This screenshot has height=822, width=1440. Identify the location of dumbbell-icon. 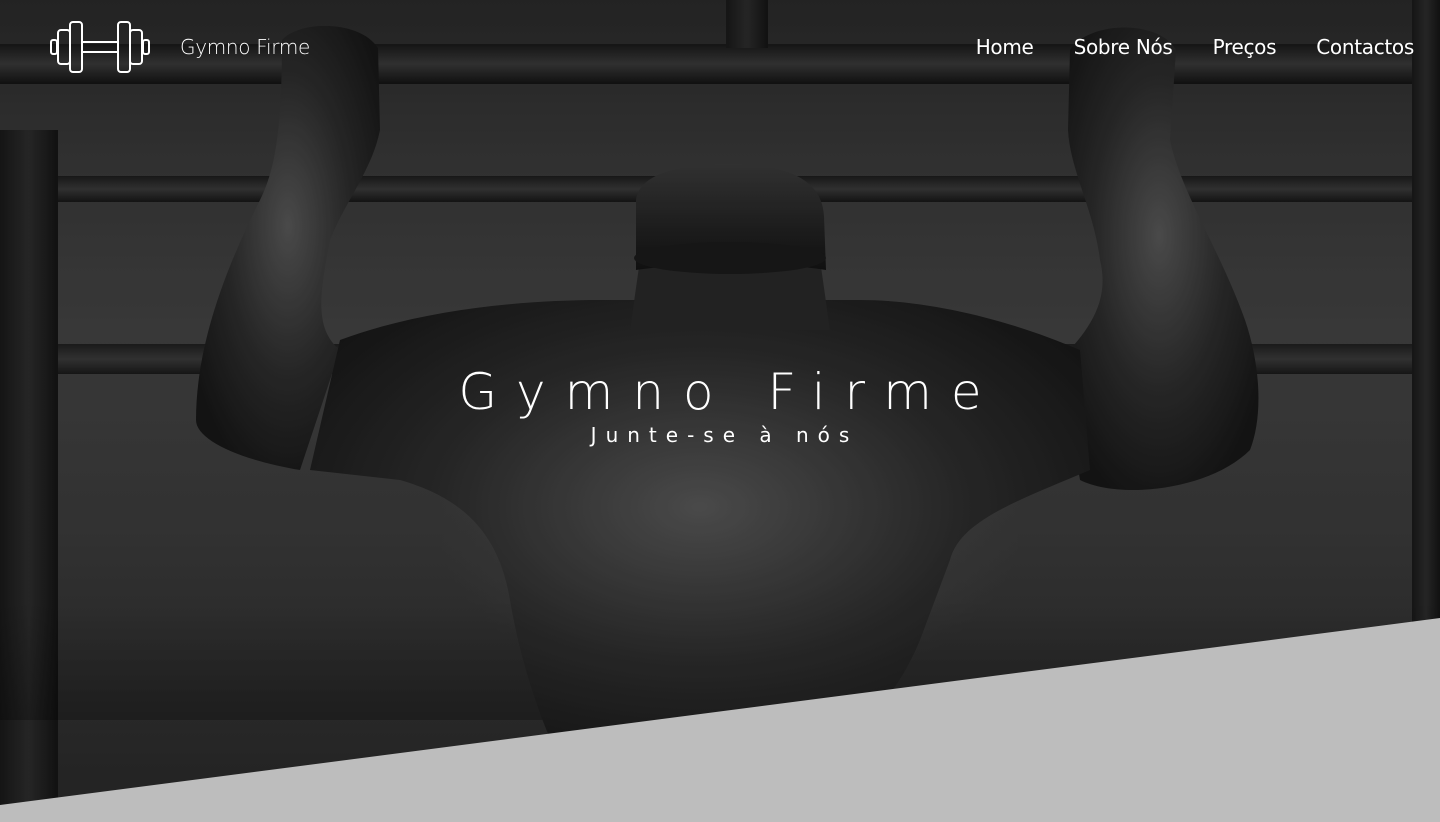
(100, 47).